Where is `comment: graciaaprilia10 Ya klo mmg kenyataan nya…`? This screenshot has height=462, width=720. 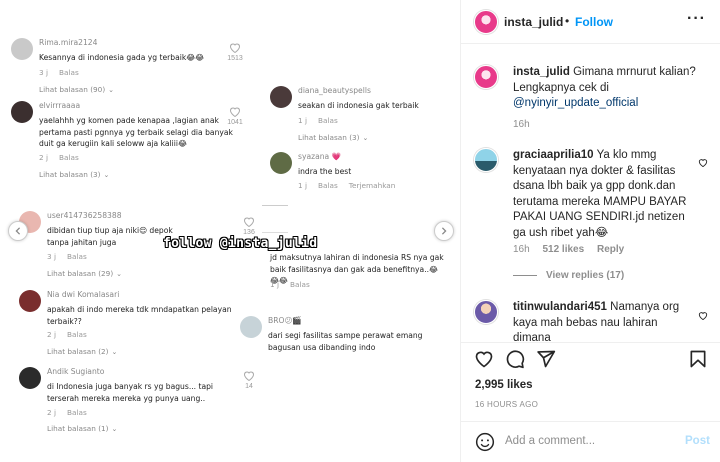
comment: graciaaprilia10 Ya klo mmg kenyataan nya… is located at coordinates (603, 194).